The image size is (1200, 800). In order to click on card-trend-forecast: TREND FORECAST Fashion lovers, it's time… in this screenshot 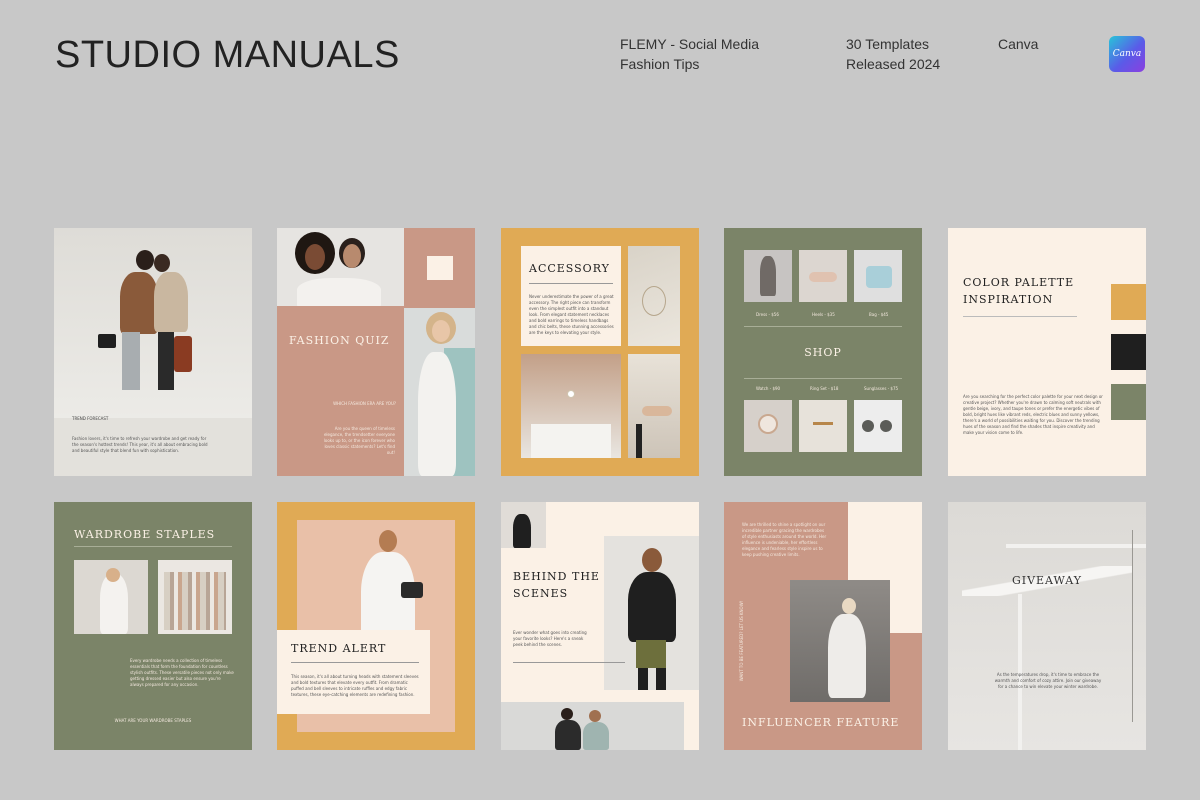, I will do `click(153, 352)`.